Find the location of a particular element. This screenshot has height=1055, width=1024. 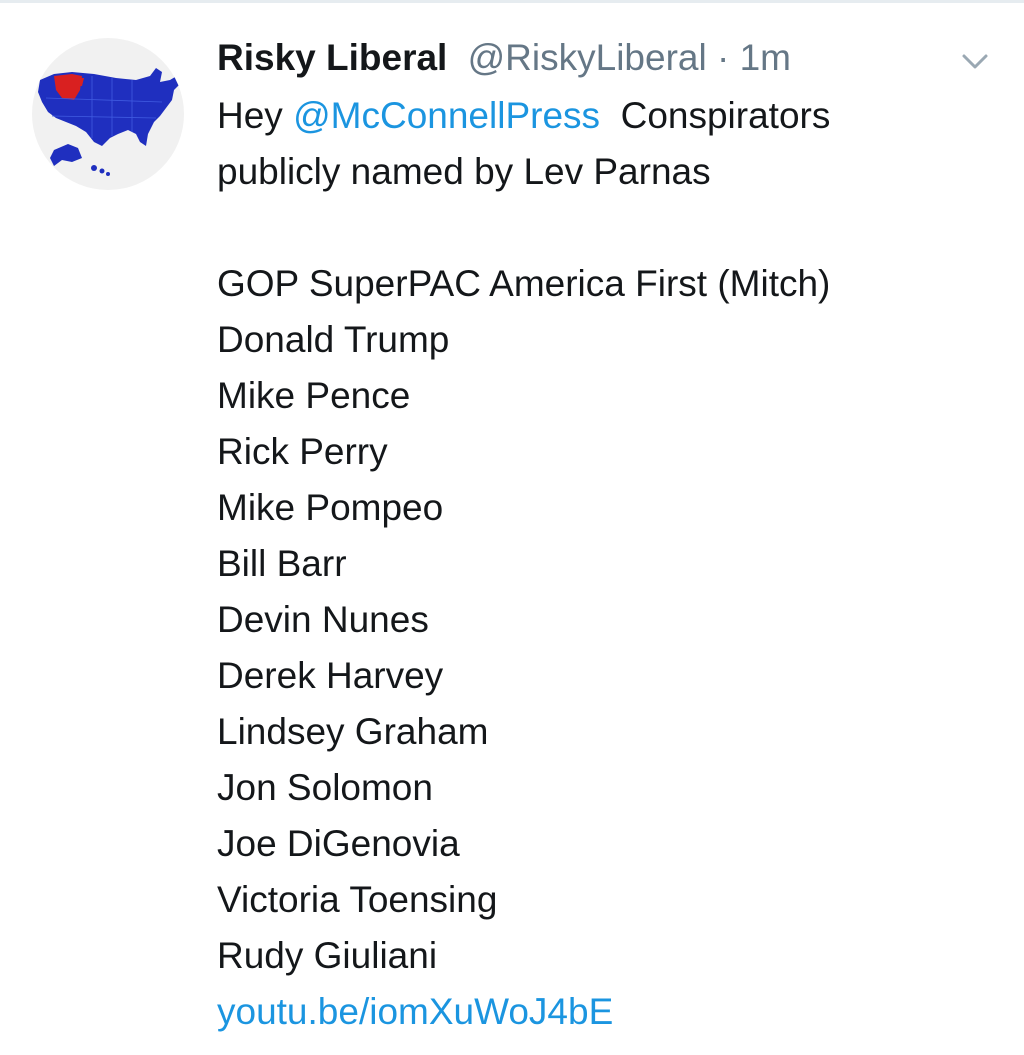

name-list-item: Donald Trump is located at coordinates (333, 339).